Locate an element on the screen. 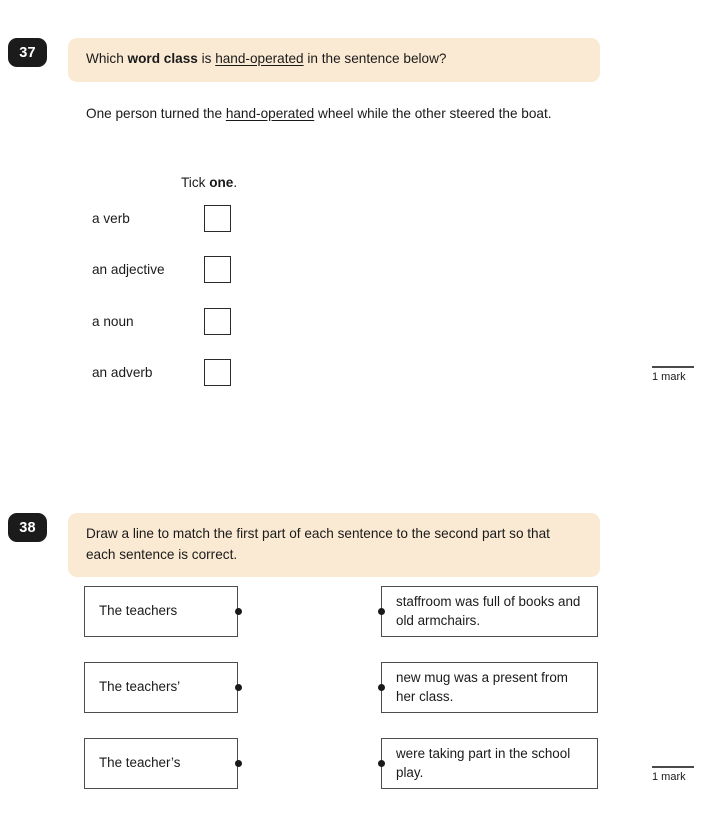  option-label-verb: a verb is located at coordinates (111, 218).